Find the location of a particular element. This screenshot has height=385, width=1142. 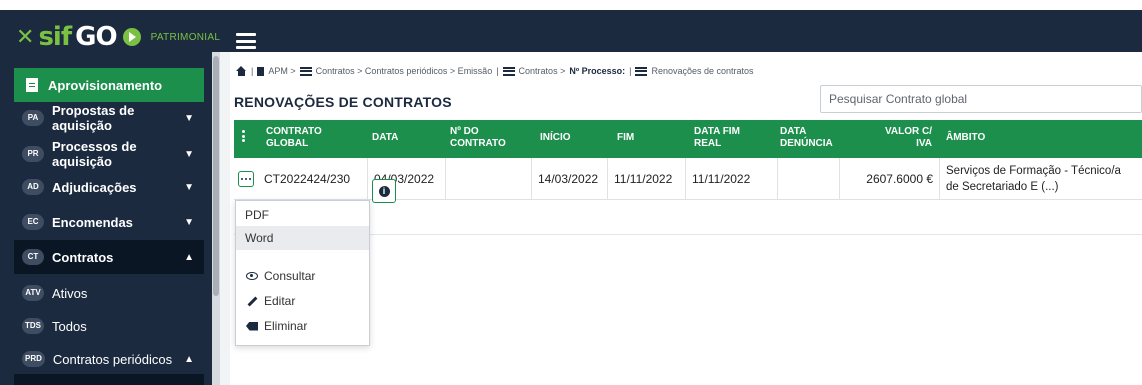

sidebar-item-label: Aprovisionamento is located at coordinates (105, 85).